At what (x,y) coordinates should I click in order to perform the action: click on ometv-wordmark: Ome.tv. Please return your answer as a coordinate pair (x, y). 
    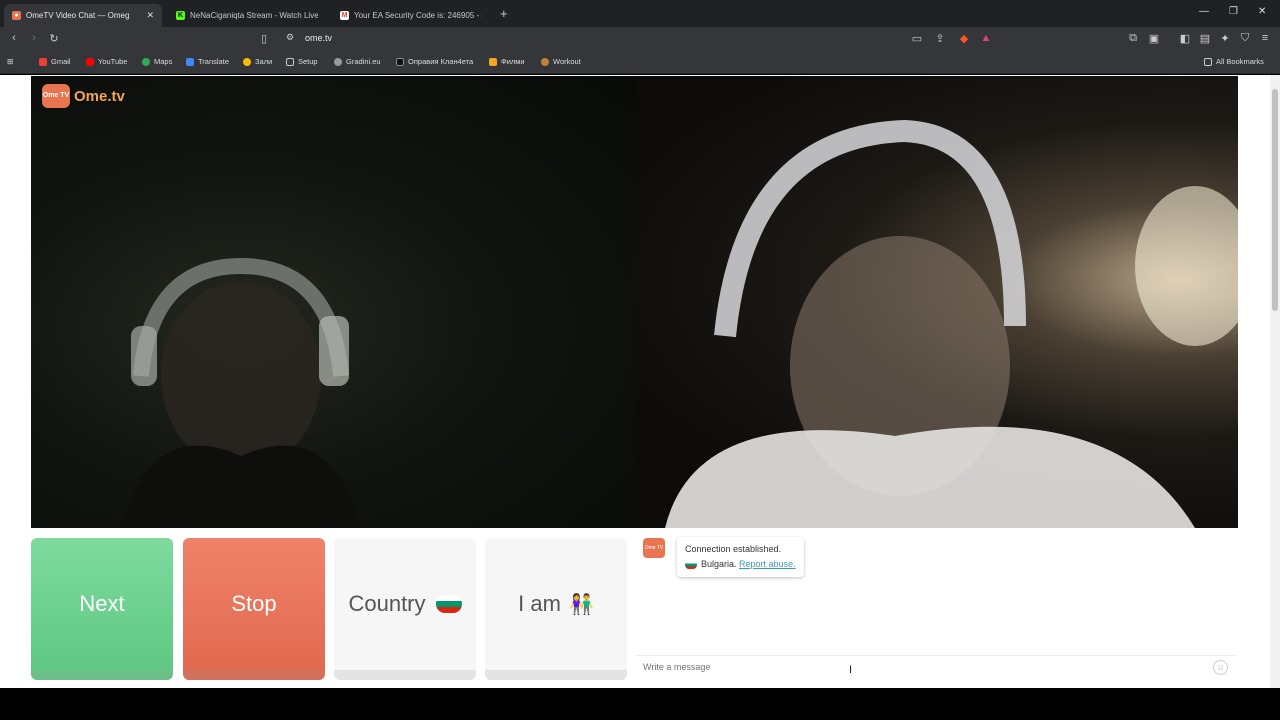
    Looking at the image, I should click on (99, 96).